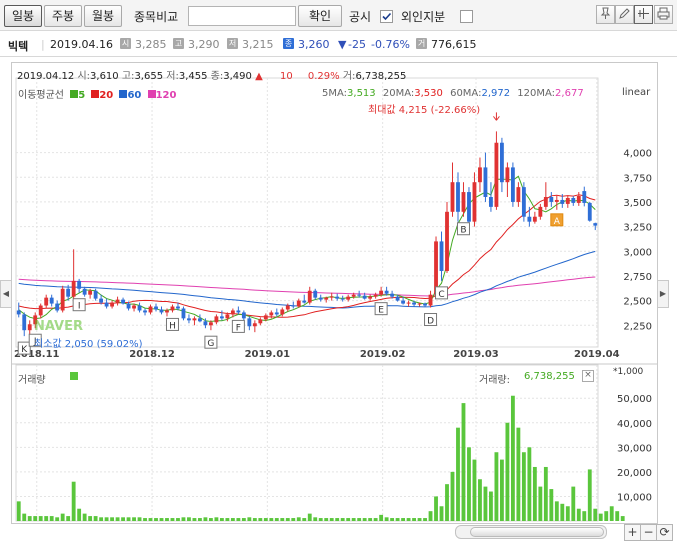 Image resolution: width=677 pixels, height=547 pixels. I want to click on open-badge-icon: 시, so click(125, 43).